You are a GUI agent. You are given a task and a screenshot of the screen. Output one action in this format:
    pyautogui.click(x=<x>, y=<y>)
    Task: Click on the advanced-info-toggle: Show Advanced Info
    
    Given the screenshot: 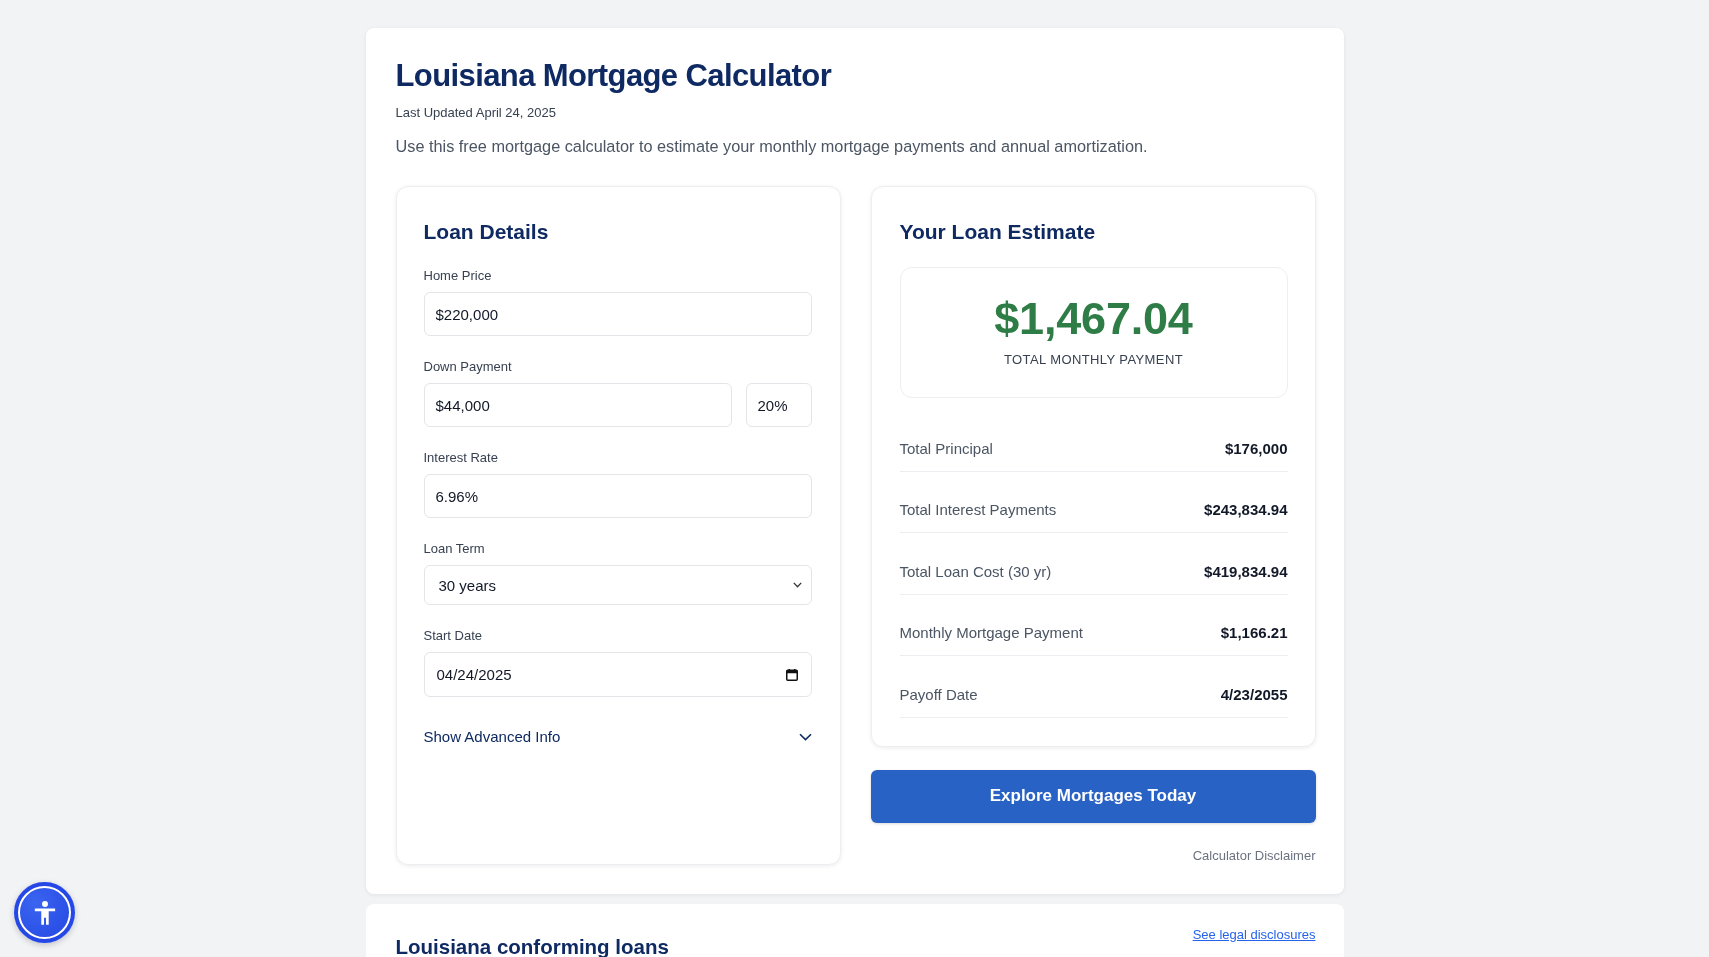 What is the action you would take?
    pyautogui.click(x=617, y=737)
    